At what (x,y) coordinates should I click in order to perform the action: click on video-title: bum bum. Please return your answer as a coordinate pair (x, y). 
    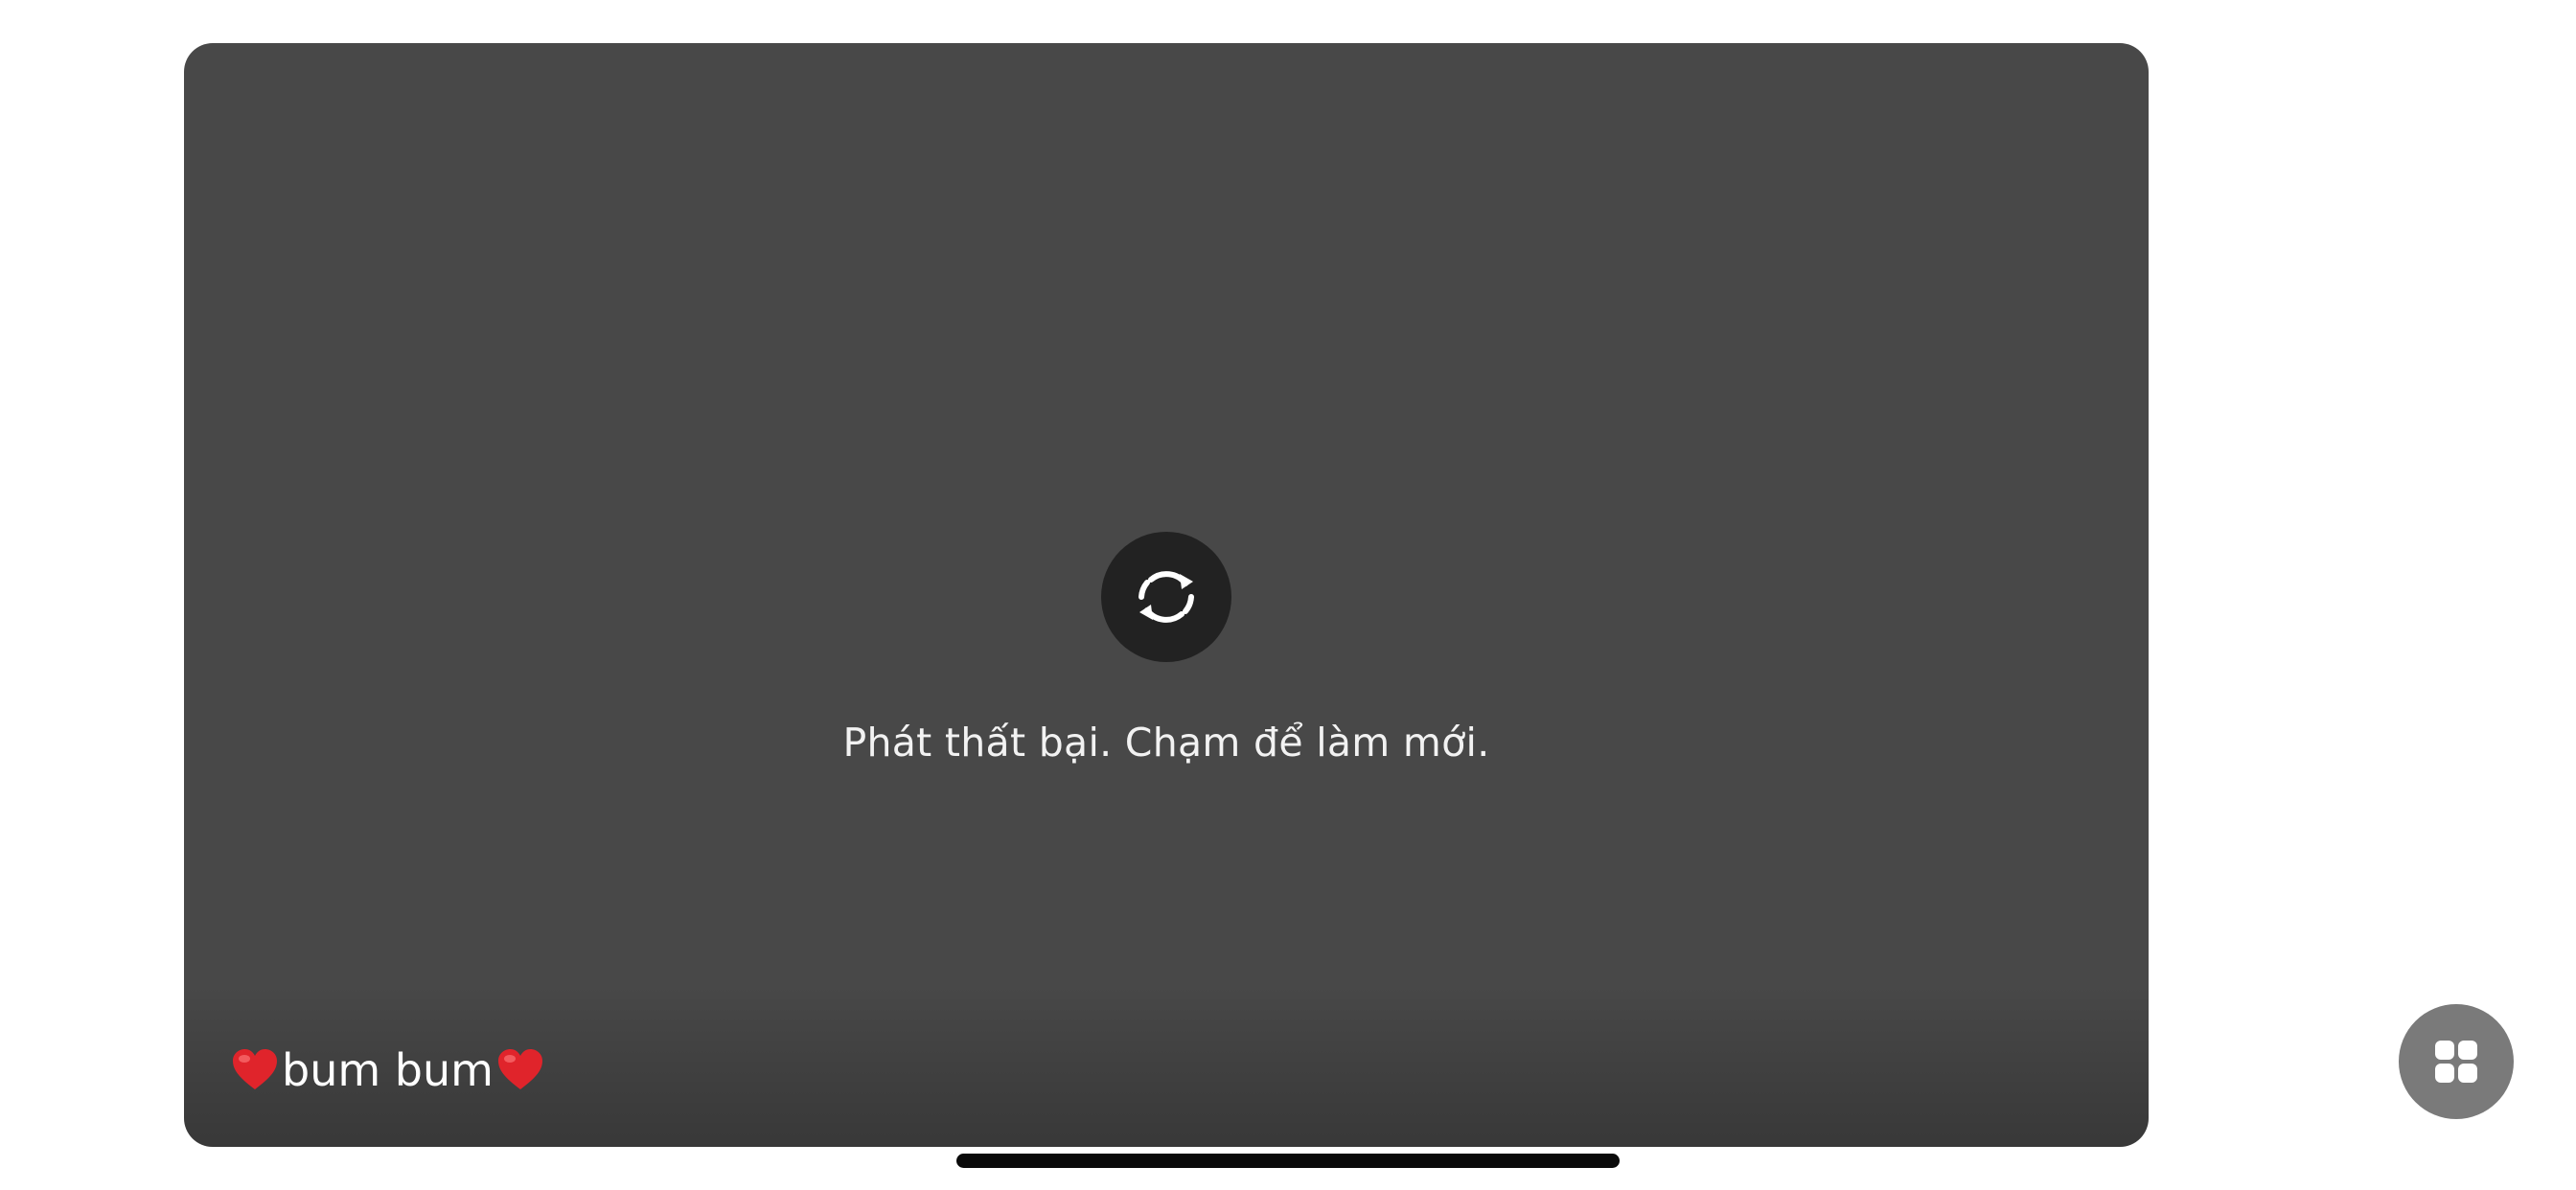
    Looking at the image, I should click on (387, 1070).